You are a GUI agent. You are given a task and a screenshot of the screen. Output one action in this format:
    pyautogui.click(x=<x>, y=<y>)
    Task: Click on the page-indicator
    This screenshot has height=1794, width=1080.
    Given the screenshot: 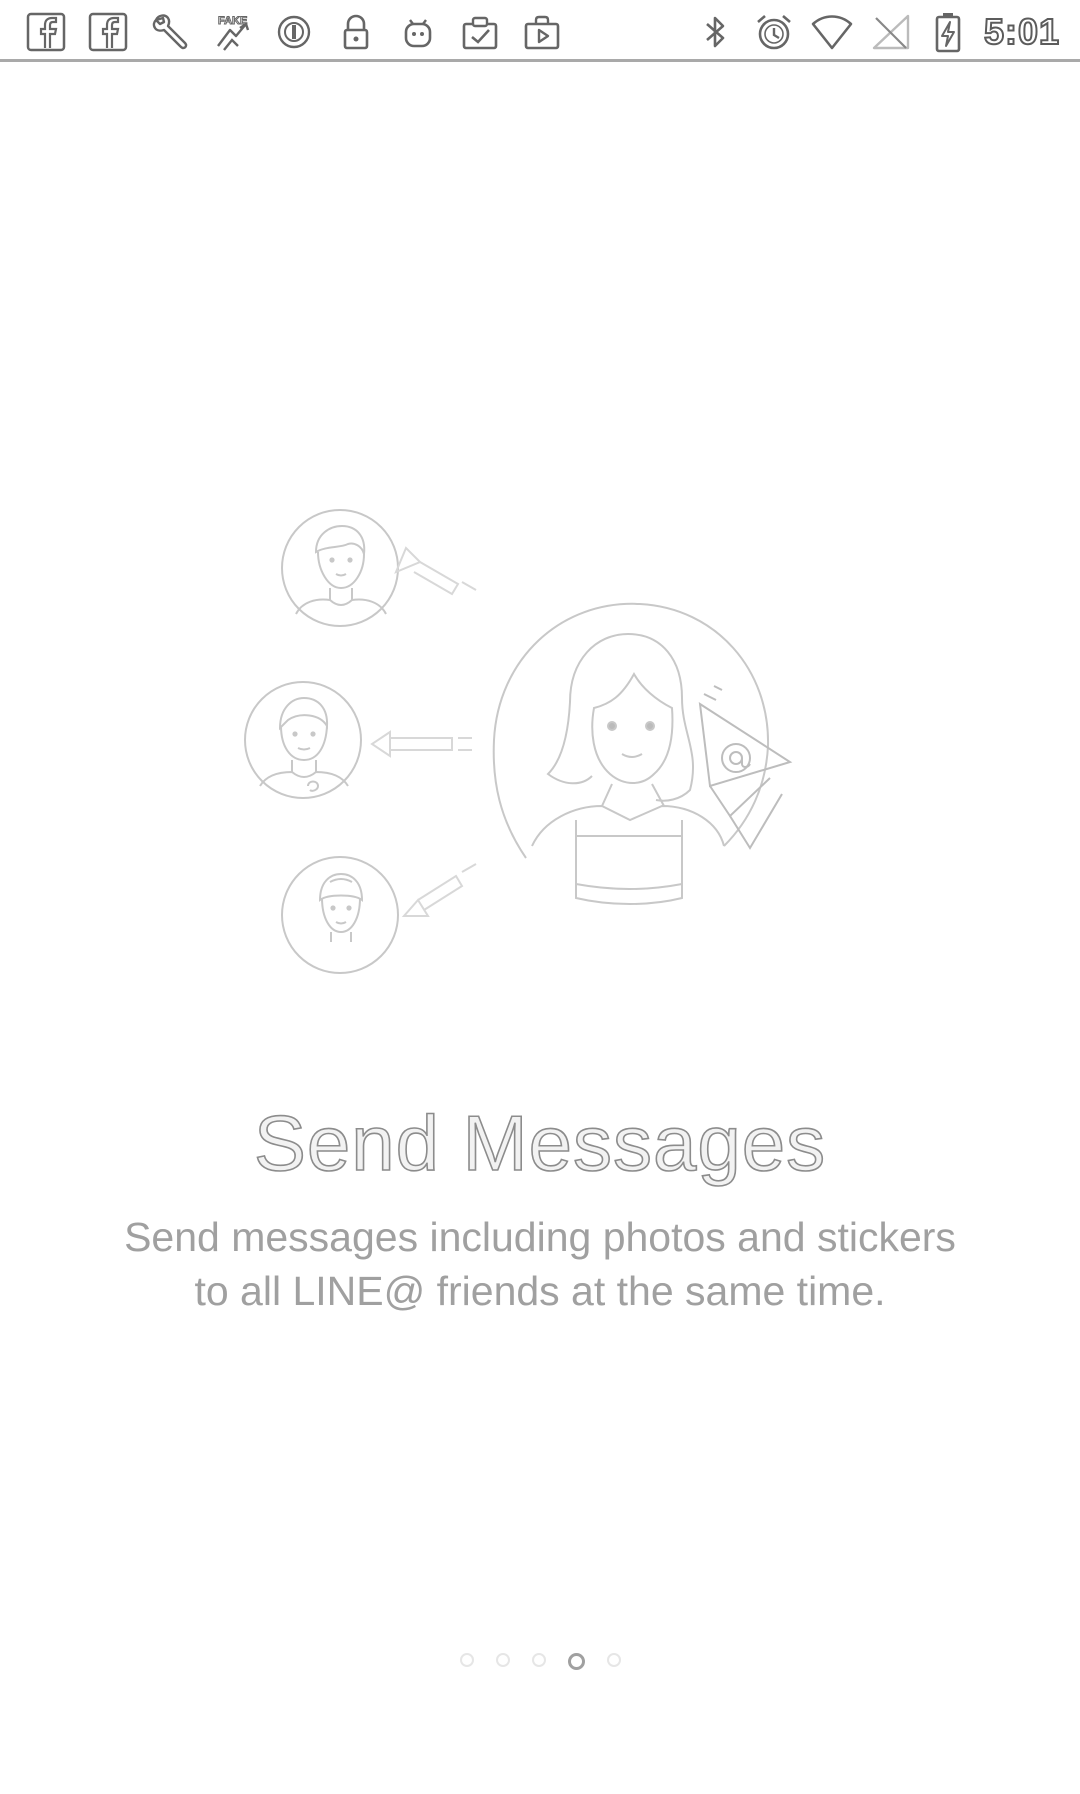 What is the action you would take?
    pyautogui.click(x=540, y=1665)
    